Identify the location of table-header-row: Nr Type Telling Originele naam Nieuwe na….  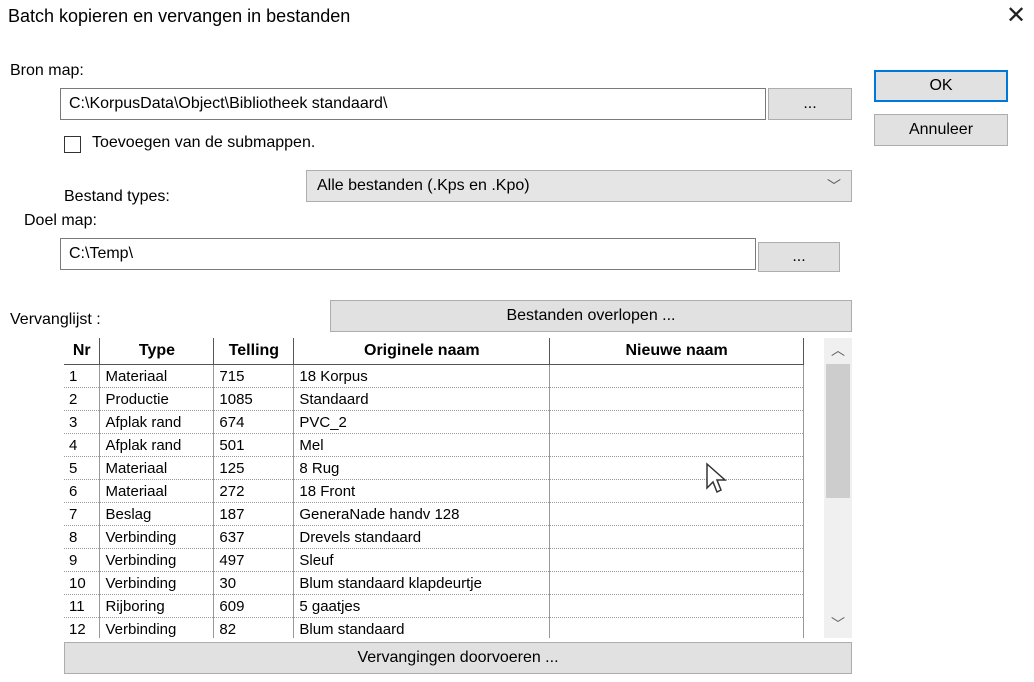
(434, 351).